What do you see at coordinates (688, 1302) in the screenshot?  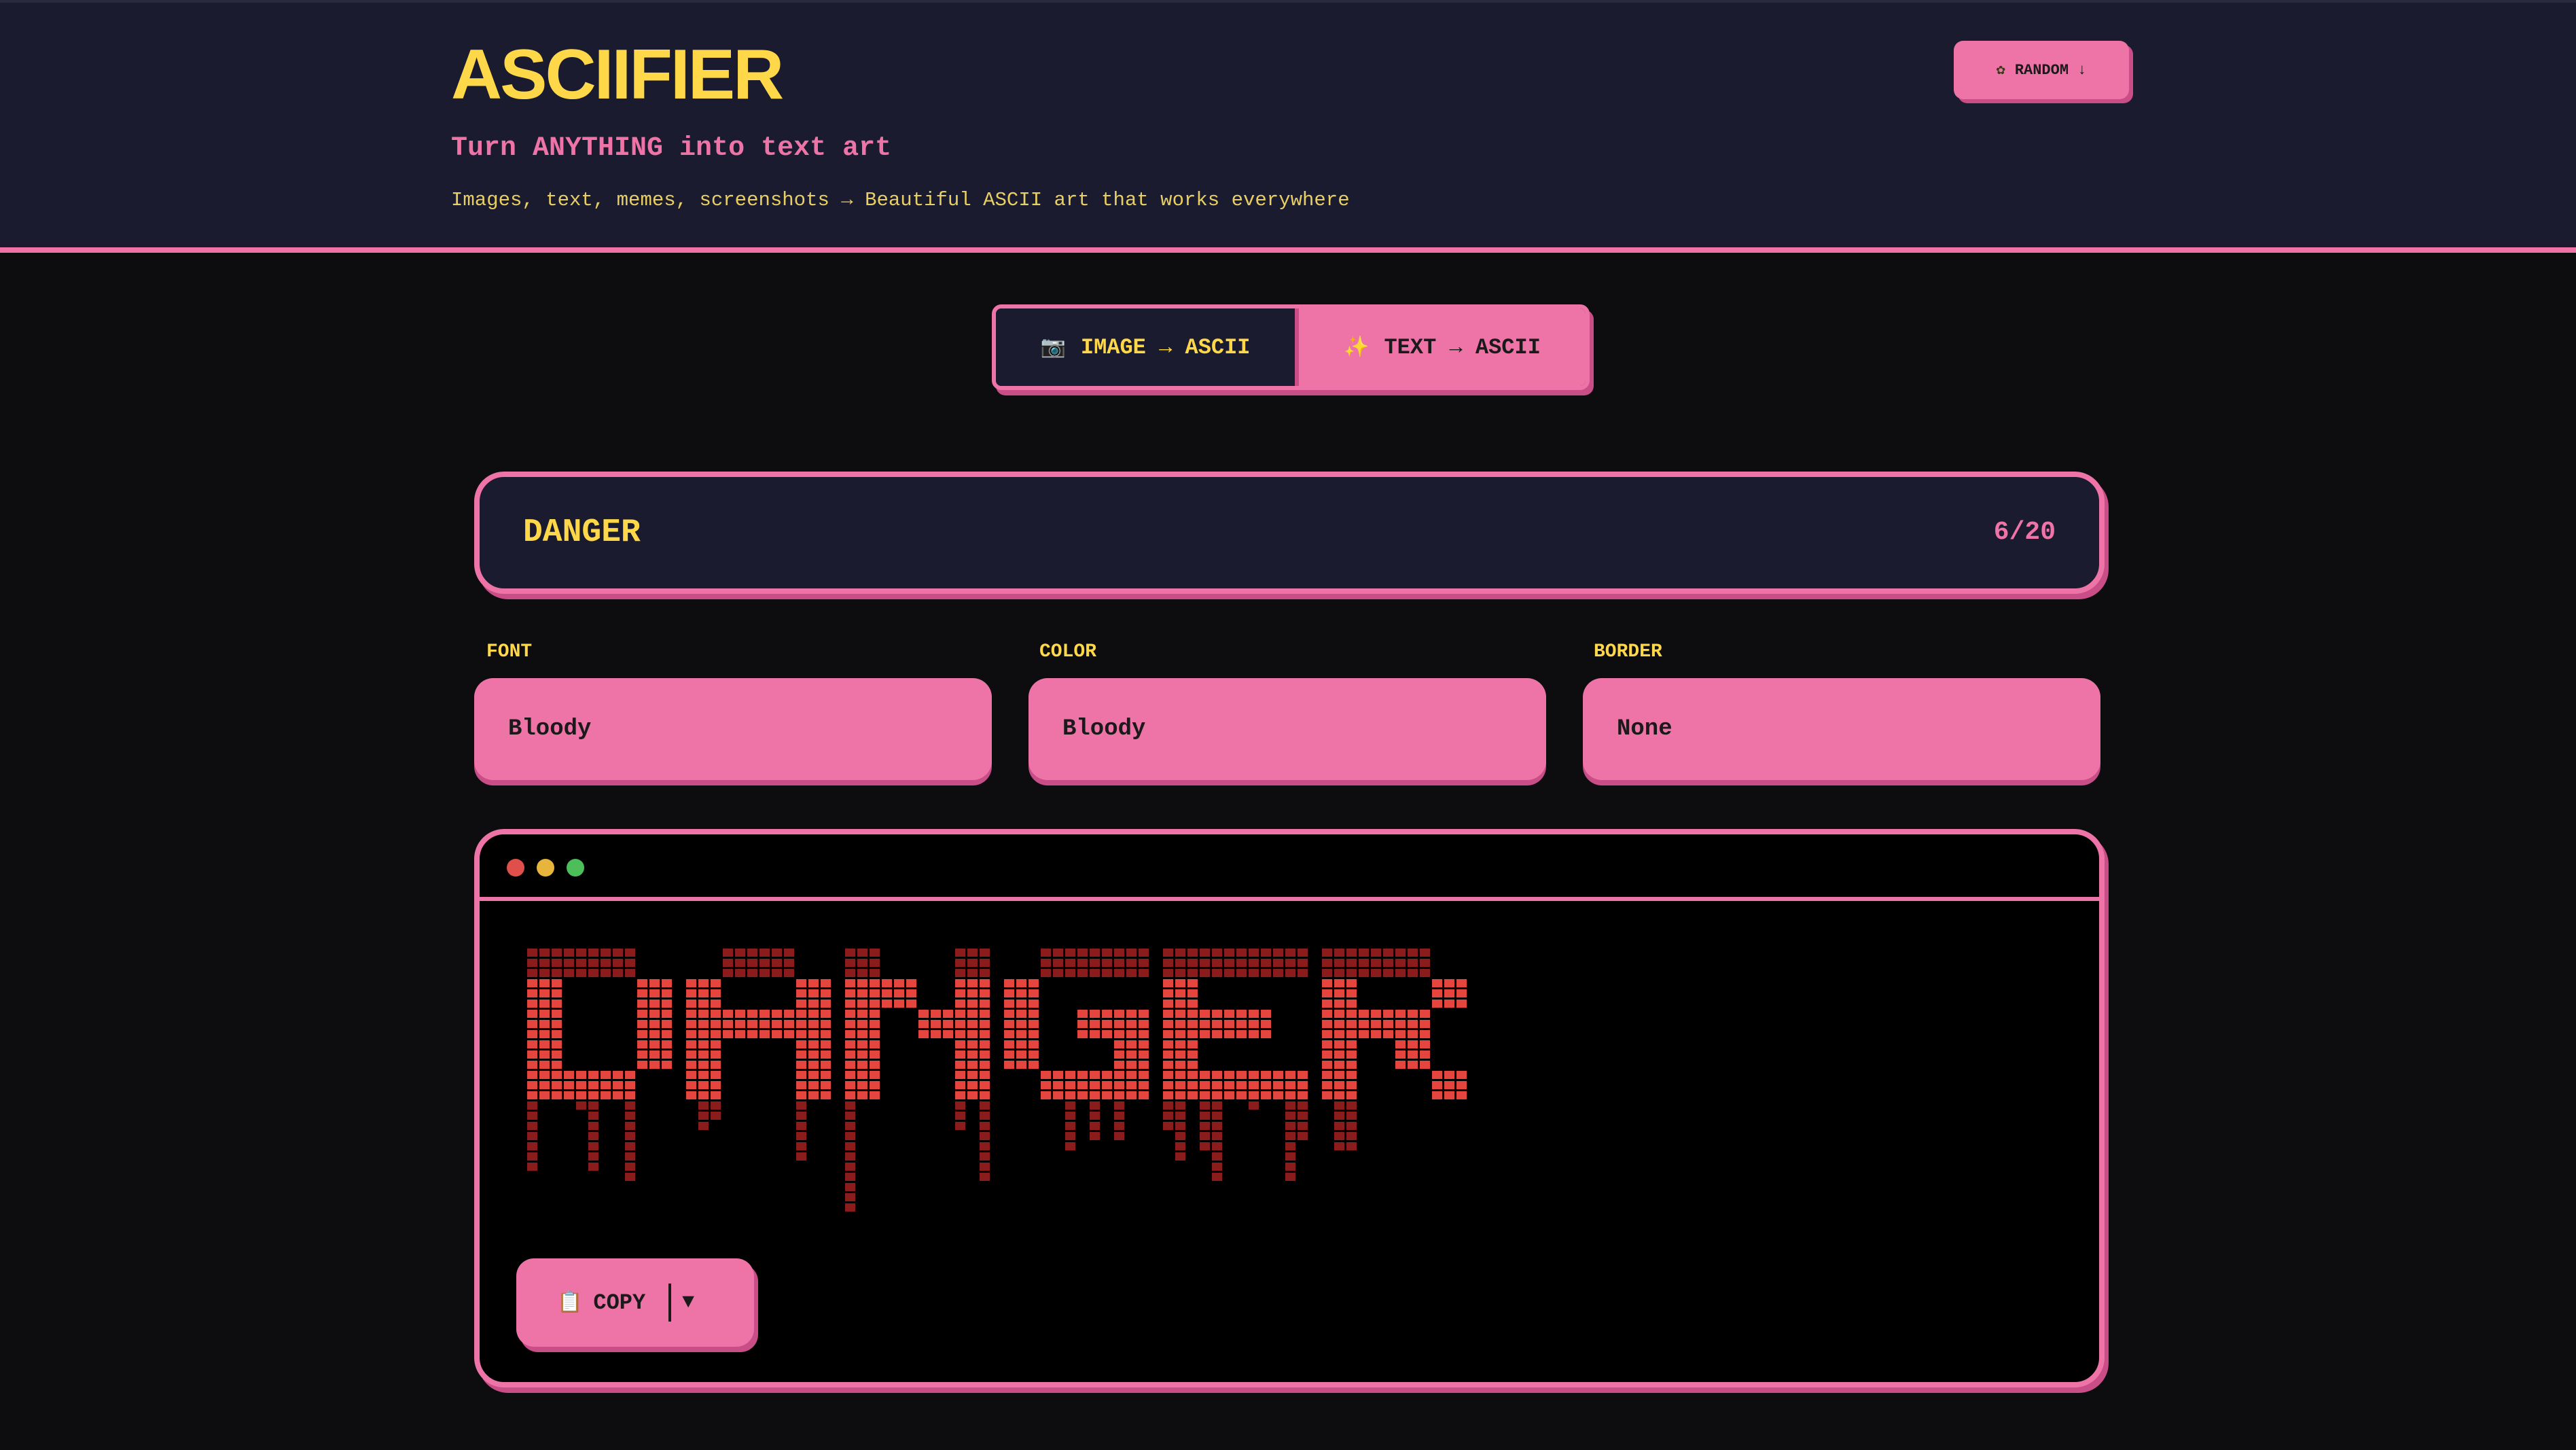 I see `chevron-down-icon: ▼` at bounding box center [688, 1302].